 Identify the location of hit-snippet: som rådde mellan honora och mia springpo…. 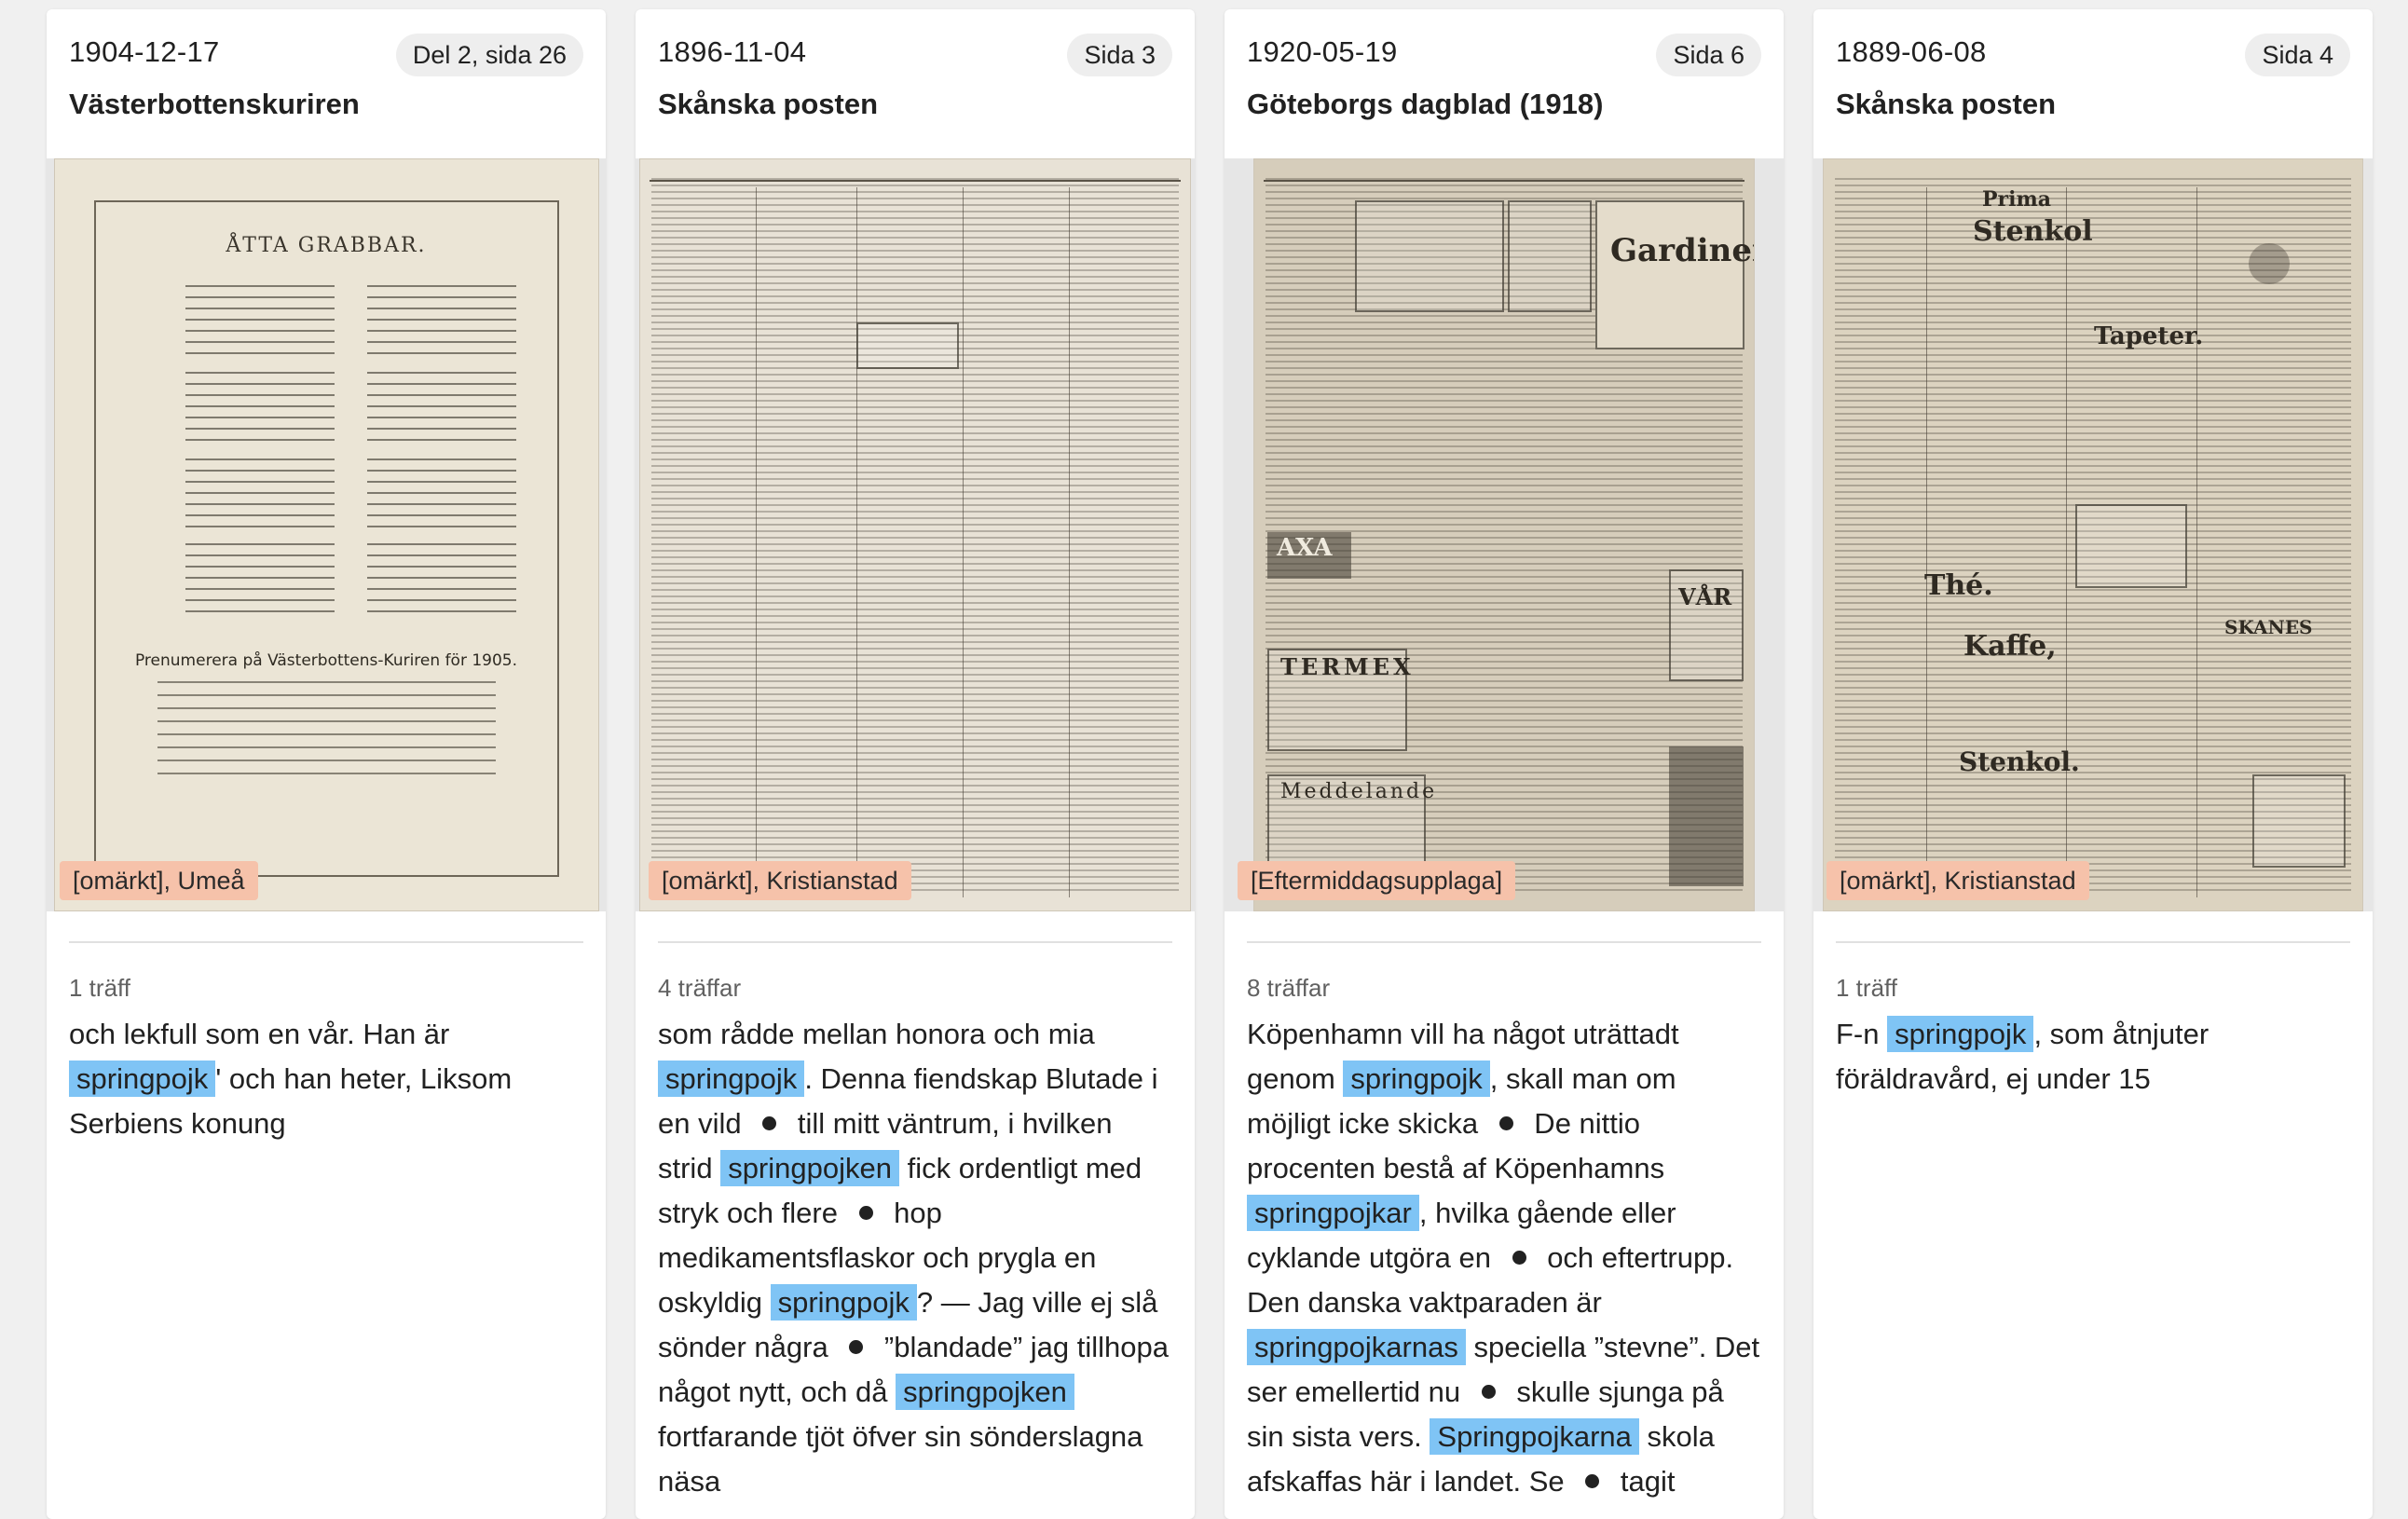
(916, 1258).